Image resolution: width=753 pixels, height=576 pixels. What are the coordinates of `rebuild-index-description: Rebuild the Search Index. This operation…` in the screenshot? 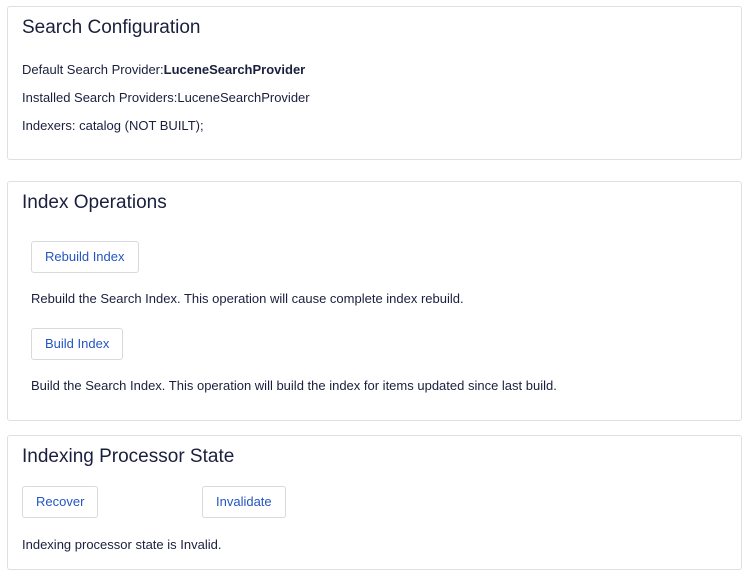 It's located at (247, 298).